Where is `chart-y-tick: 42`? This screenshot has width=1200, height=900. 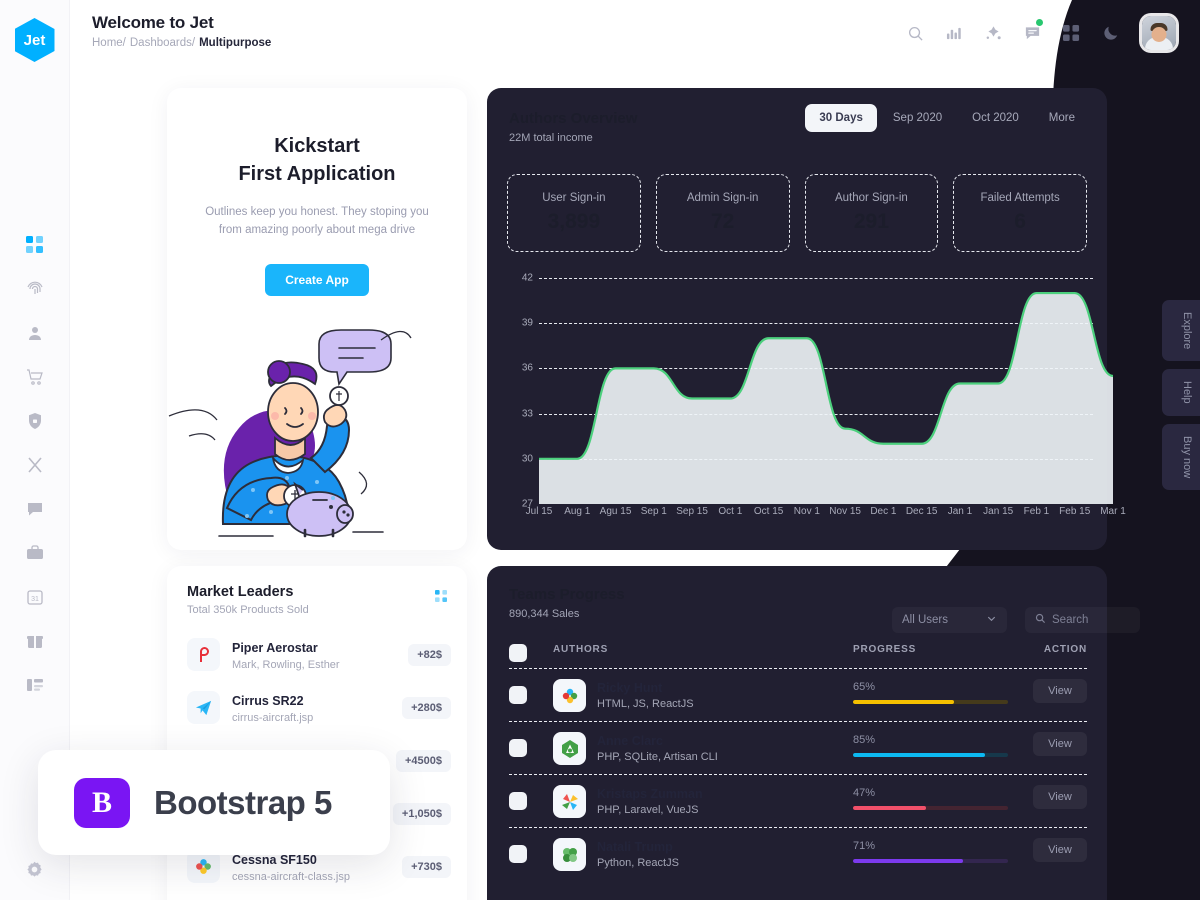 chart-y-tick: 42 is located at coordinates (527, 278).